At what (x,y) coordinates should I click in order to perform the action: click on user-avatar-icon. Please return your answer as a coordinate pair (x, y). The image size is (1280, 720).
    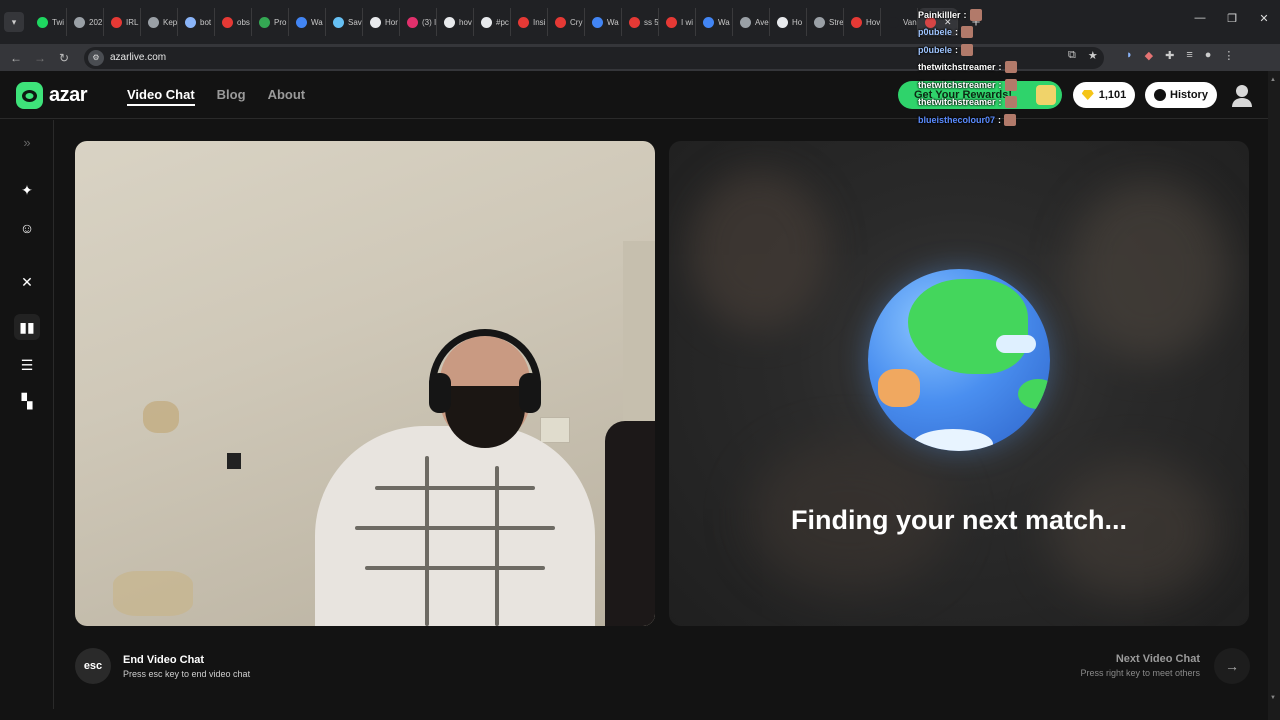
    Looking at the image, I should click on (1242, 95).